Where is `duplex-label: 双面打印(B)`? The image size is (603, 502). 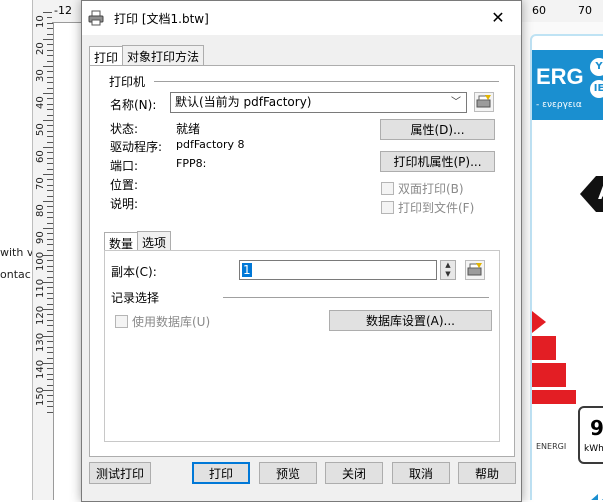 duplex-label: 双面打印(B) is located at coordinates (431, 189).